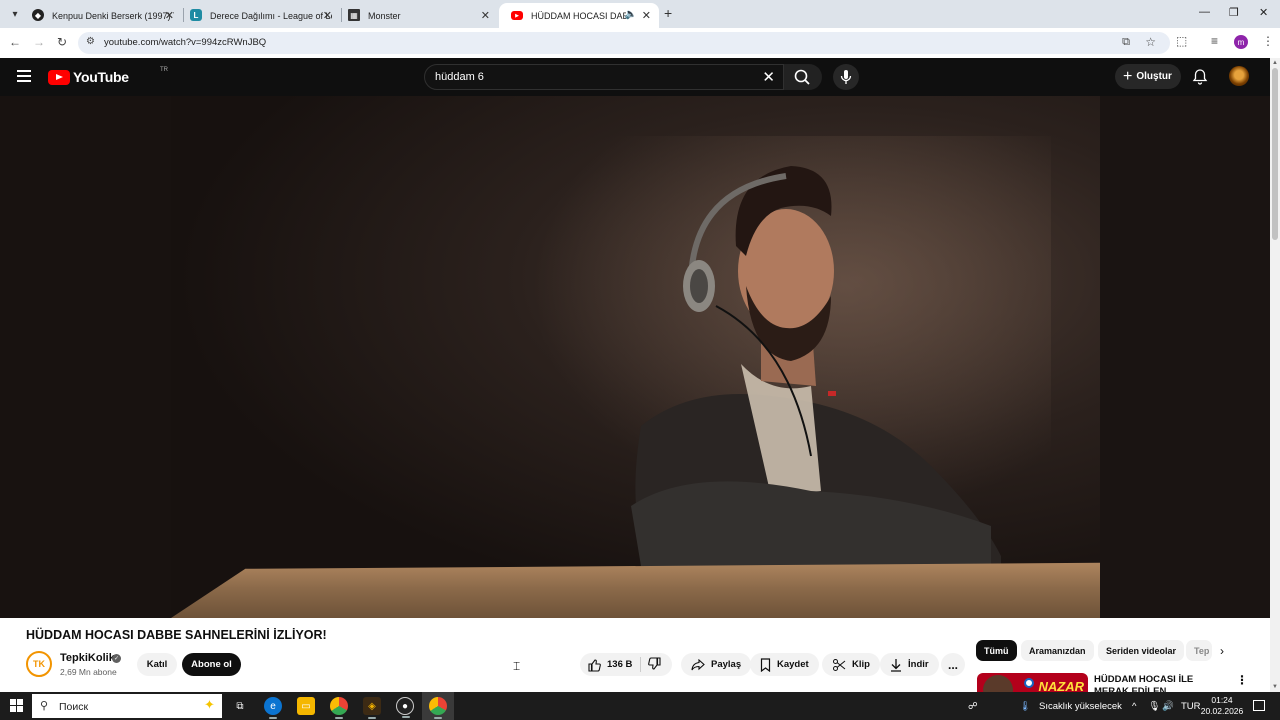 This screenshot has width=1280, height=720. Describe the element at coordinates (803, 77) in the screenshot. I see `search-button` at that location.